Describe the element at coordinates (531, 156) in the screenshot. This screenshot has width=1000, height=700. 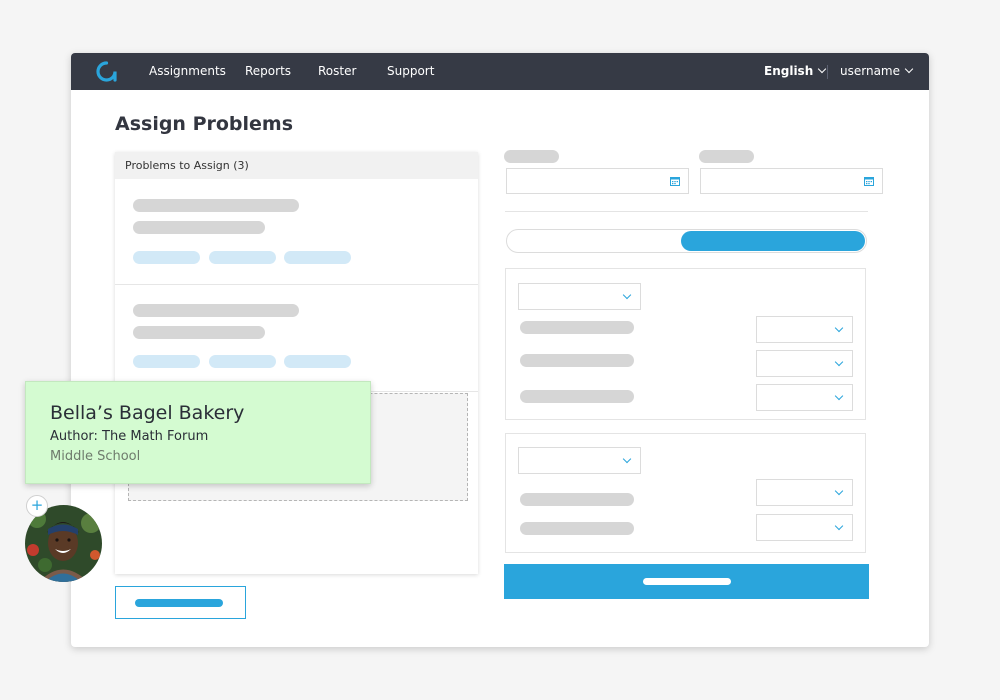
I see `start-date-label-placeholder` at that location.